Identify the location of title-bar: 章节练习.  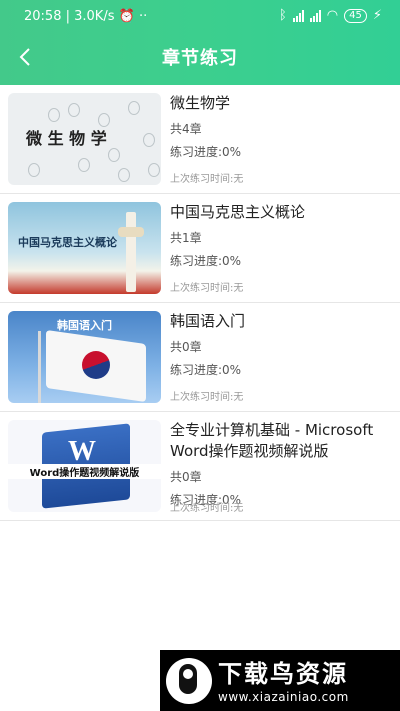
(200, 57).